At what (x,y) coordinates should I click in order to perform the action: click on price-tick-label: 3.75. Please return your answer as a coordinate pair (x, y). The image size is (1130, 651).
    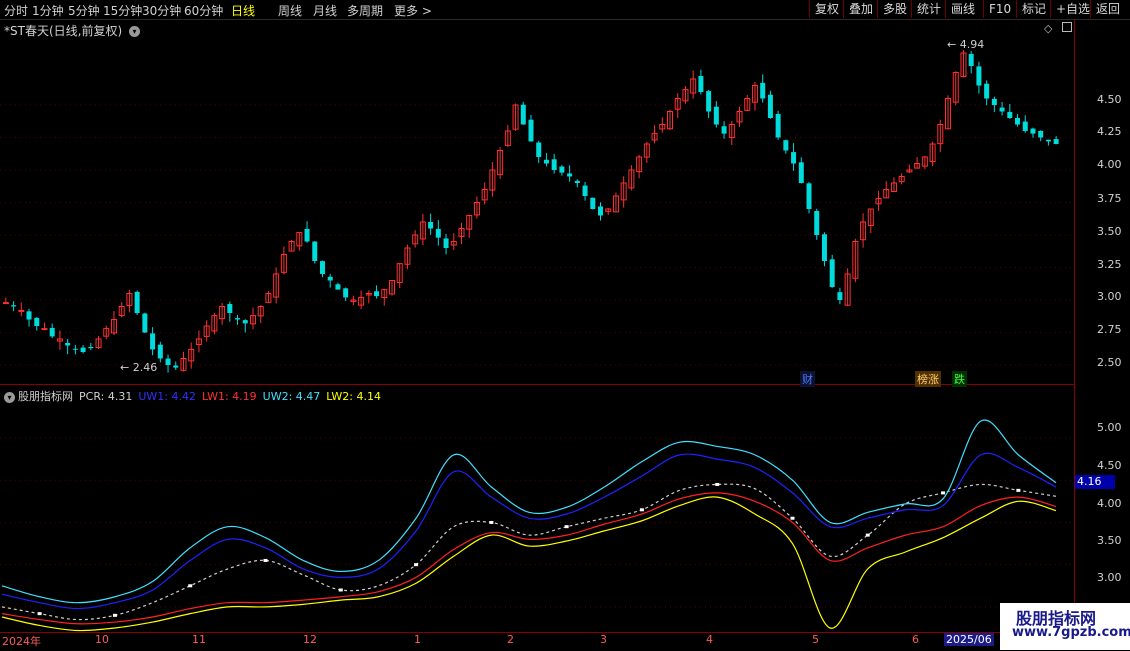
    Looking at the image, I should click on (1109, 198).